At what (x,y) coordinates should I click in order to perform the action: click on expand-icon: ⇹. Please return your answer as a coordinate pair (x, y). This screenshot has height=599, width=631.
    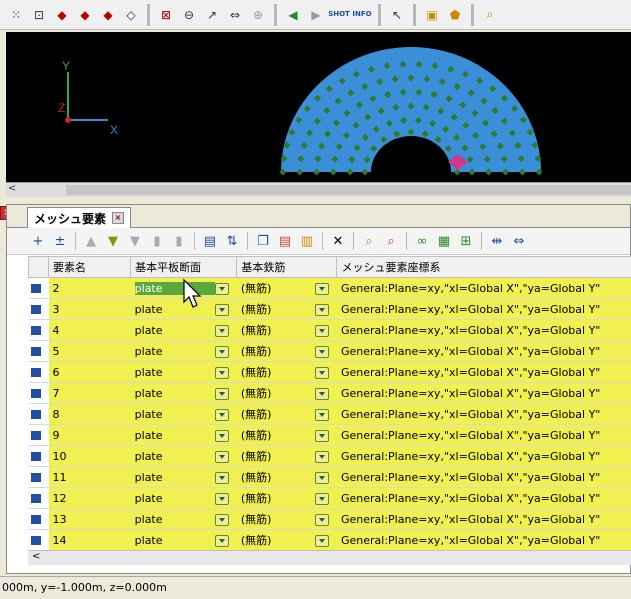
    Looking at the image, I should click on (497, 241).